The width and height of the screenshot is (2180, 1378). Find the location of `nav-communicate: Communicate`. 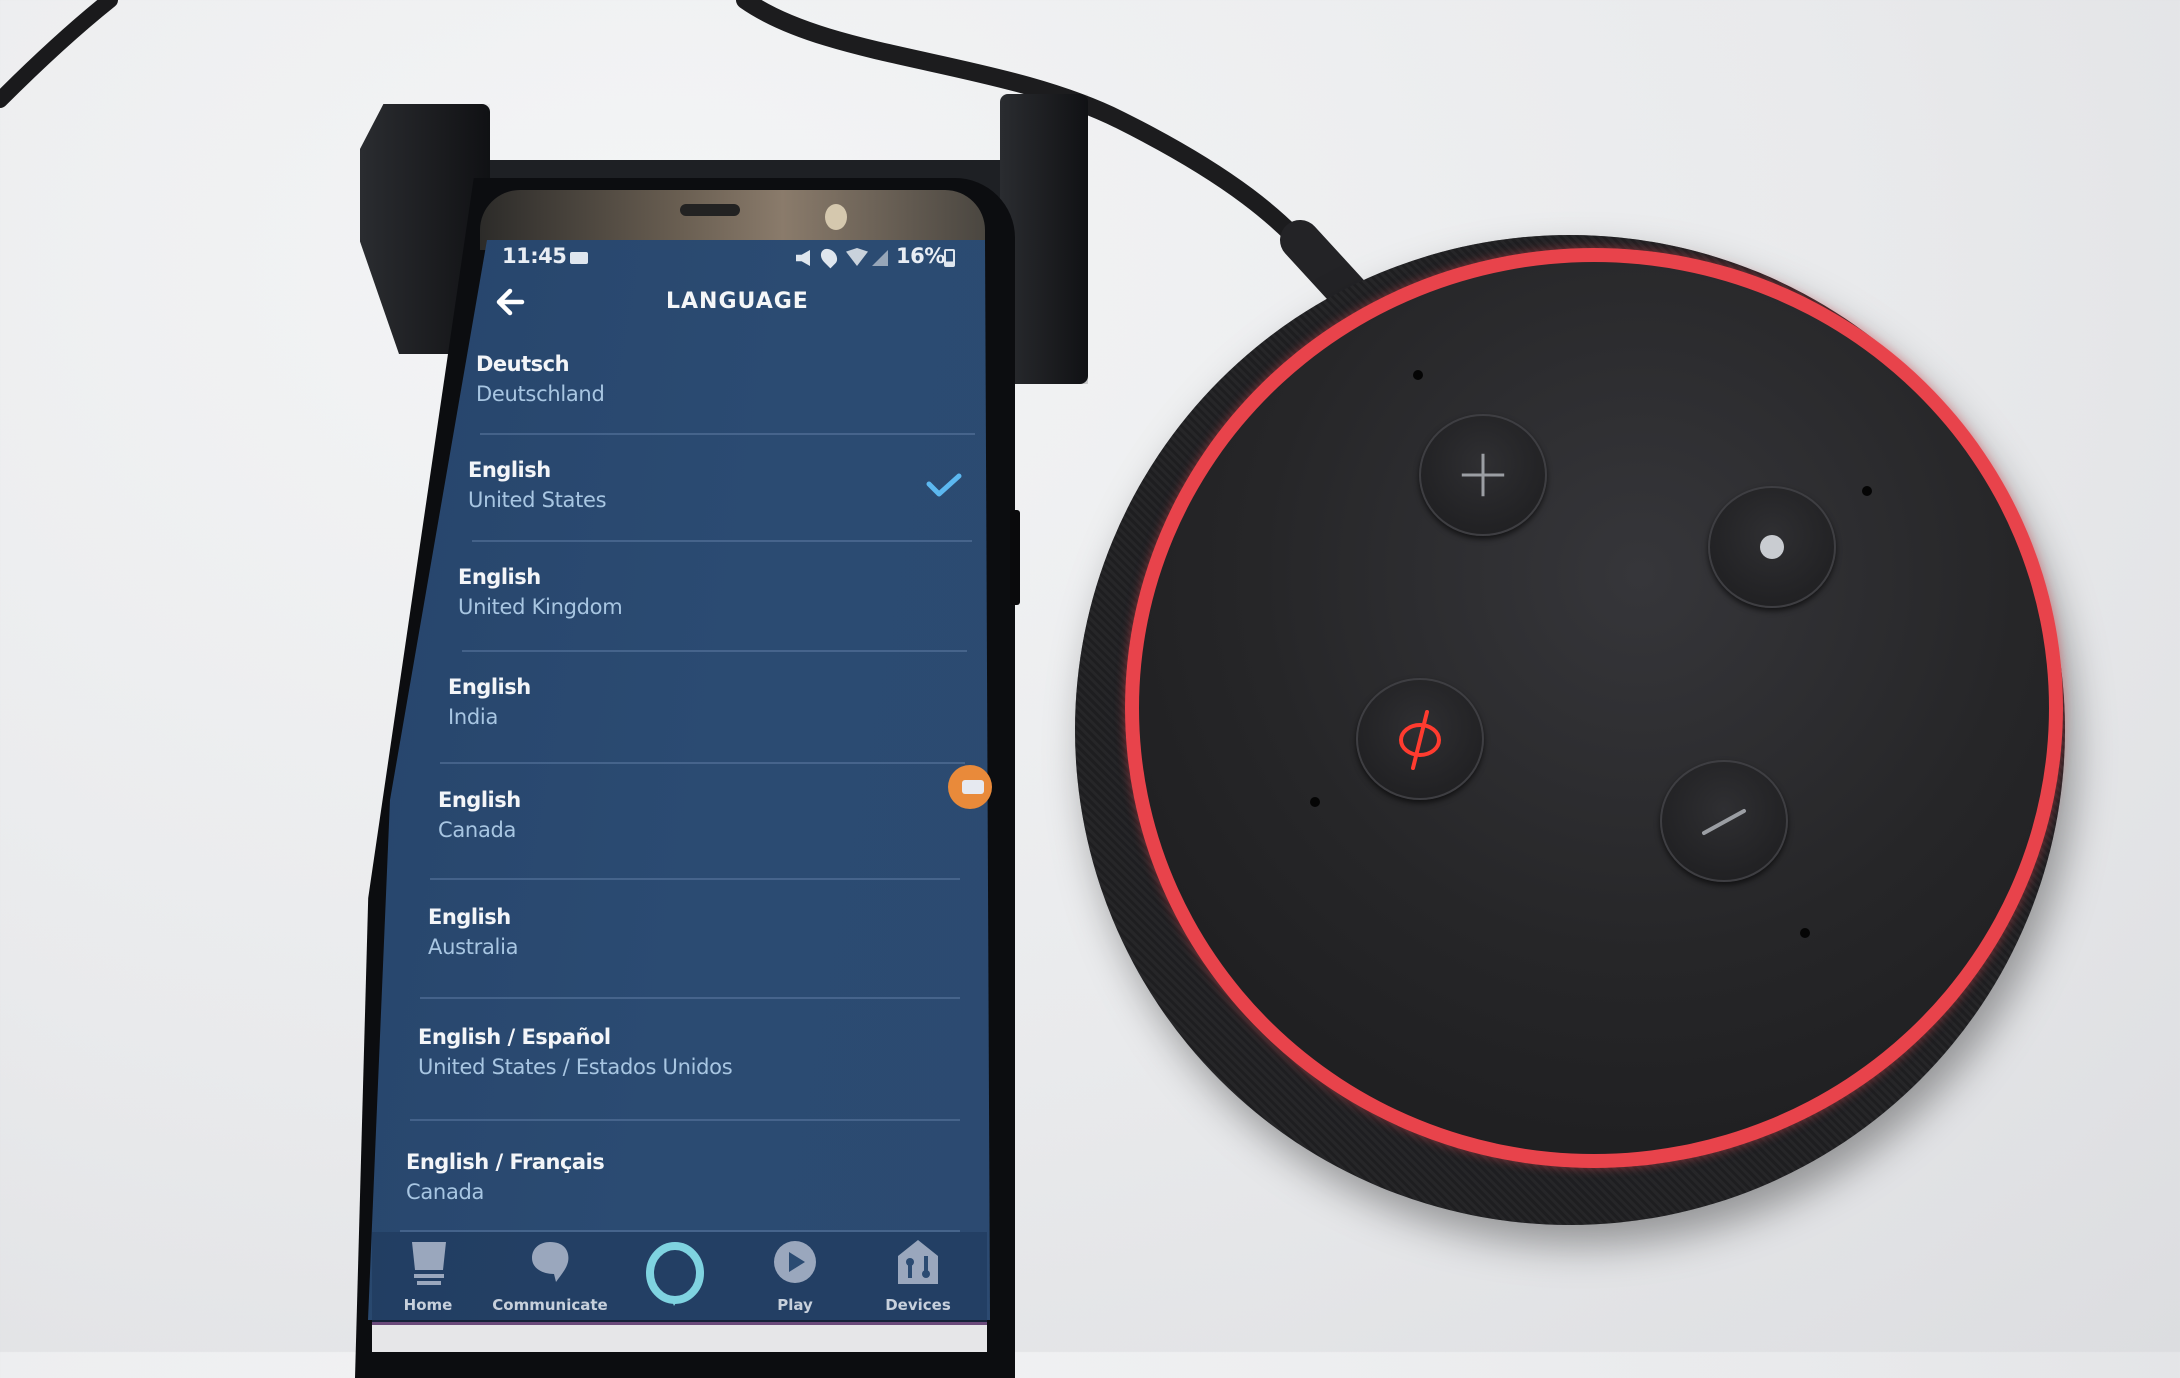

nav-communicate: Communicate is located at coordinates (550, 1279).